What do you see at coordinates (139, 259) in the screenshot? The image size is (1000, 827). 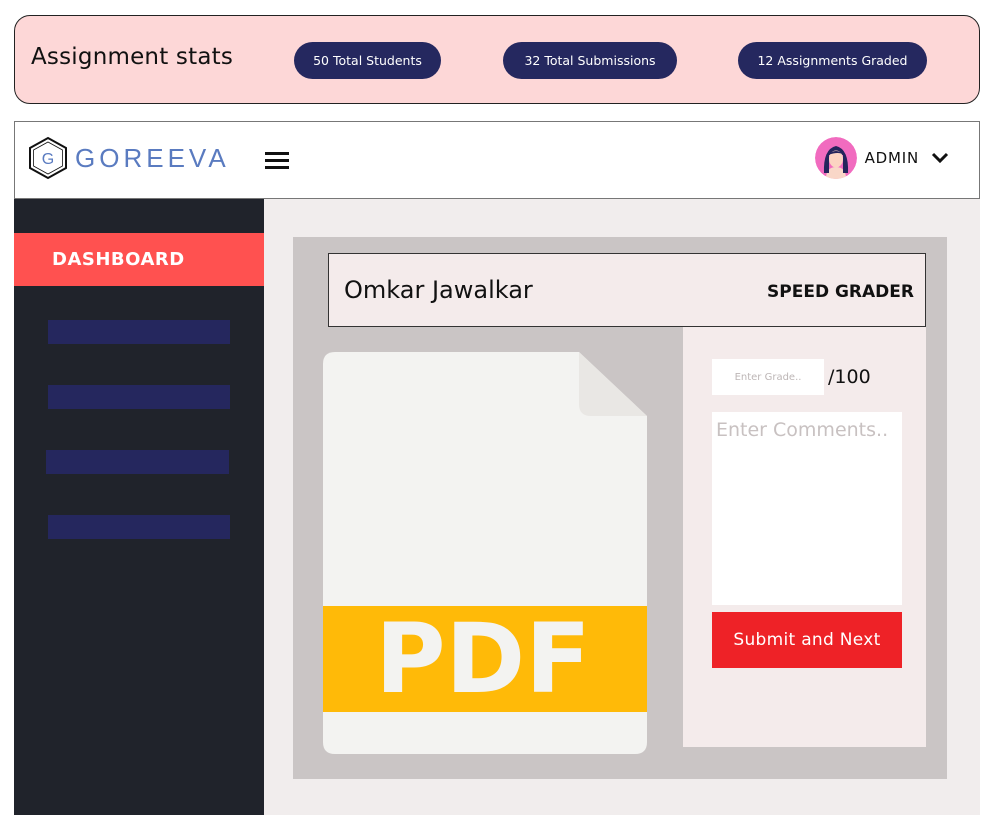 I see `sidebar-item-dashboard: DASHBOARD` at bounding box center [139, 259].